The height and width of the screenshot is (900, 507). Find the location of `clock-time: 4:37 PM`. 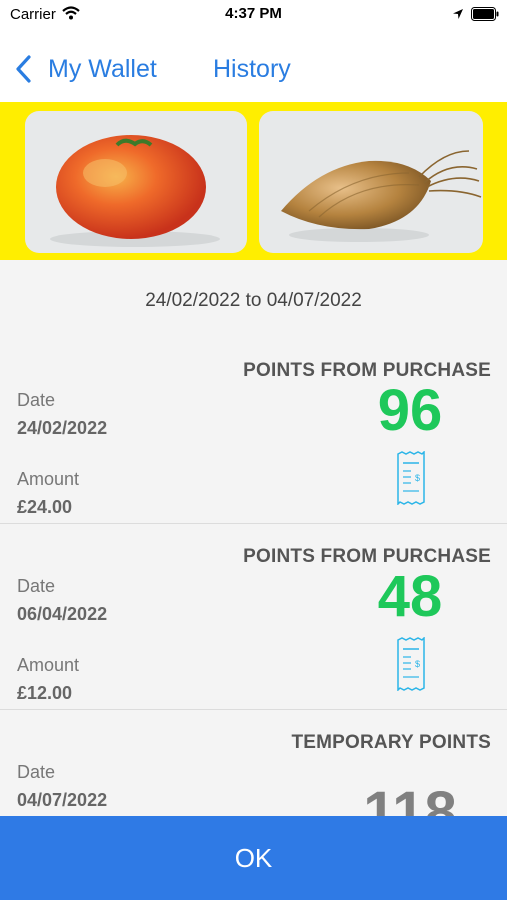

clock-time: 4:37 PM is located at coordinates (253, 13).